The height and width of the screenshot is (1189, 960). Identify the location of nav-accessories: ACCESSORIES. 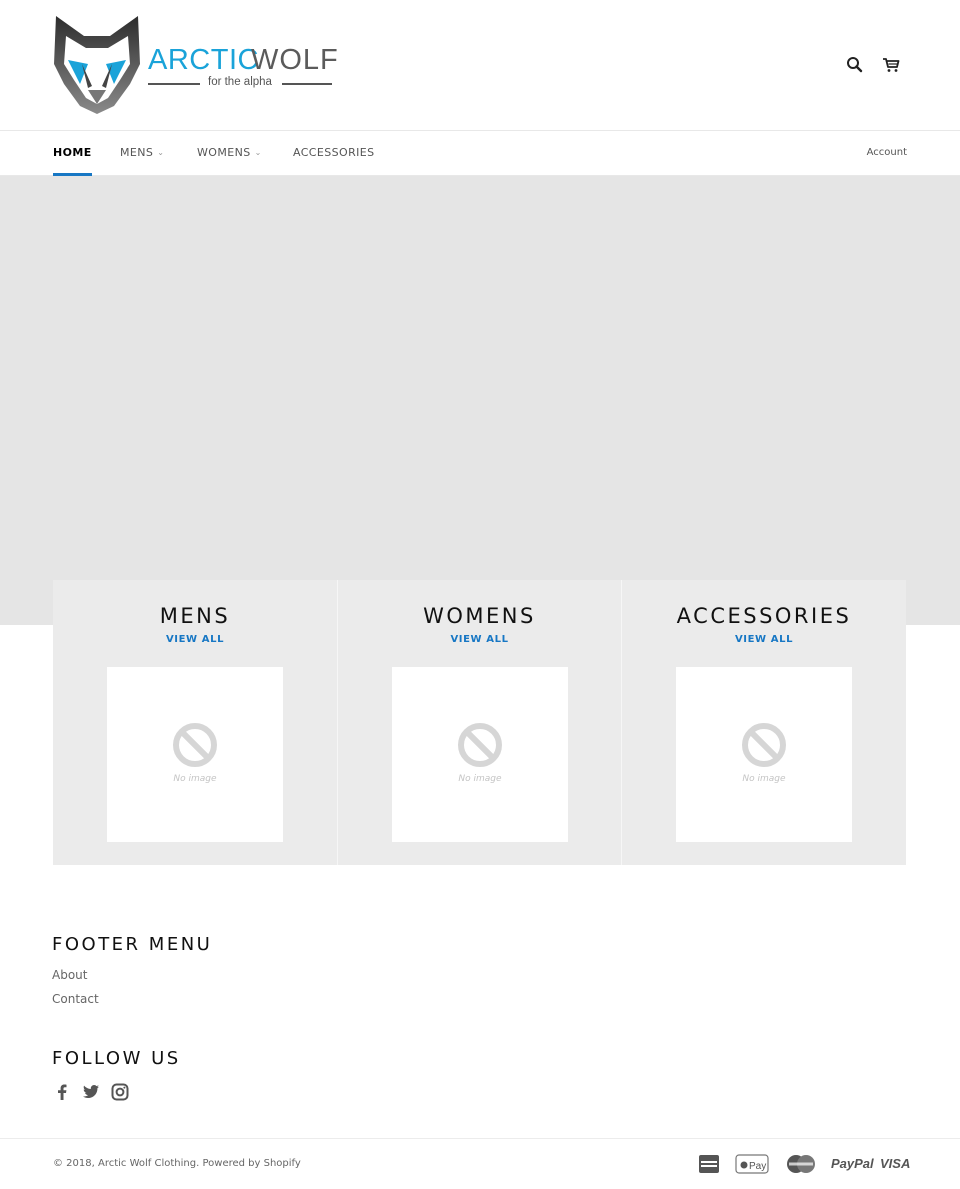
(334, 153).